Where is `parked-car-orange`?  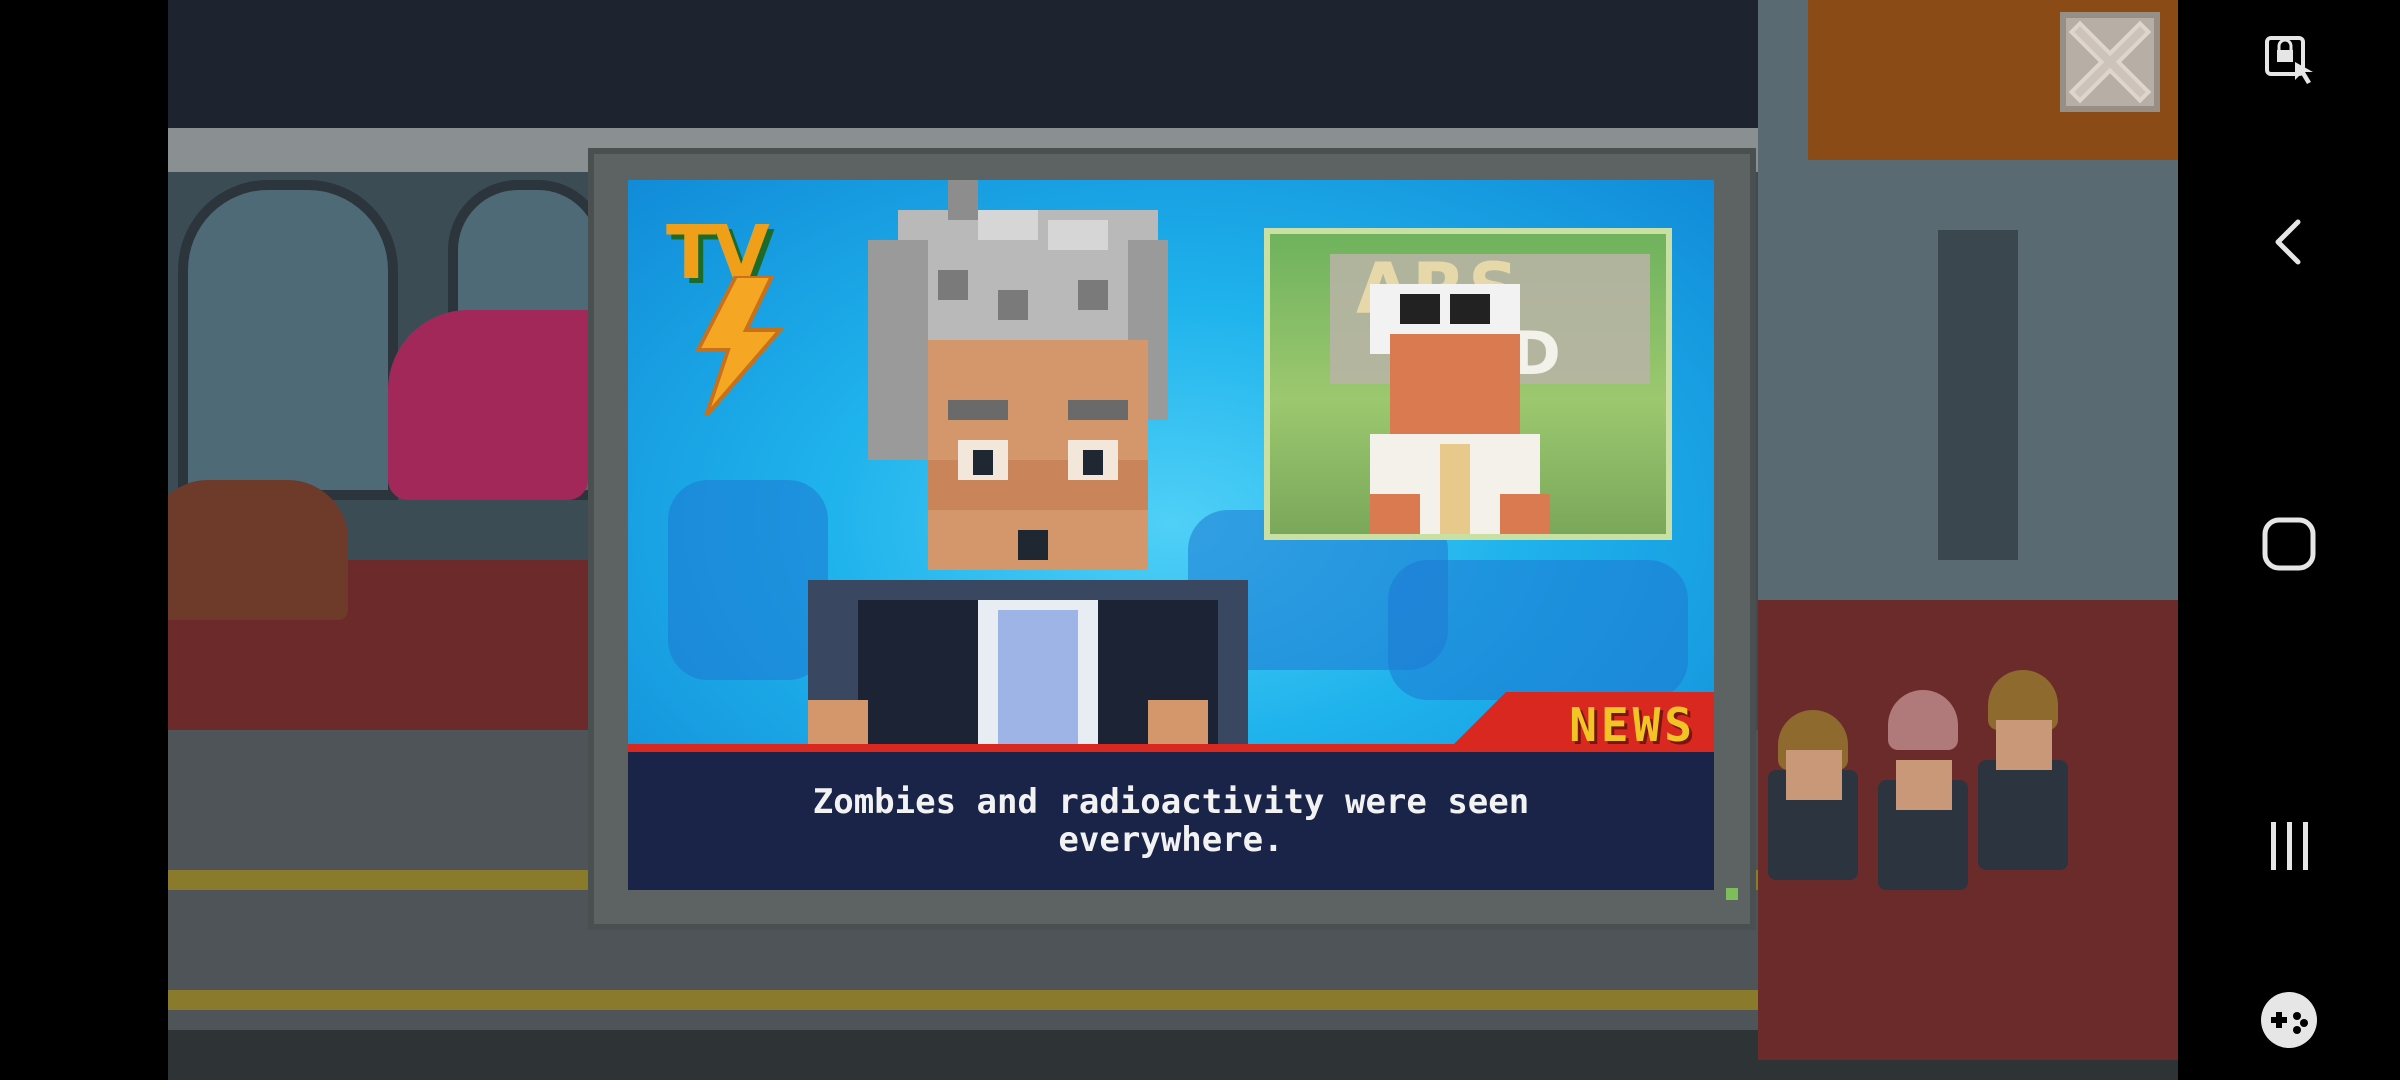
parked-car-orange is located at coordinates (258, 550).